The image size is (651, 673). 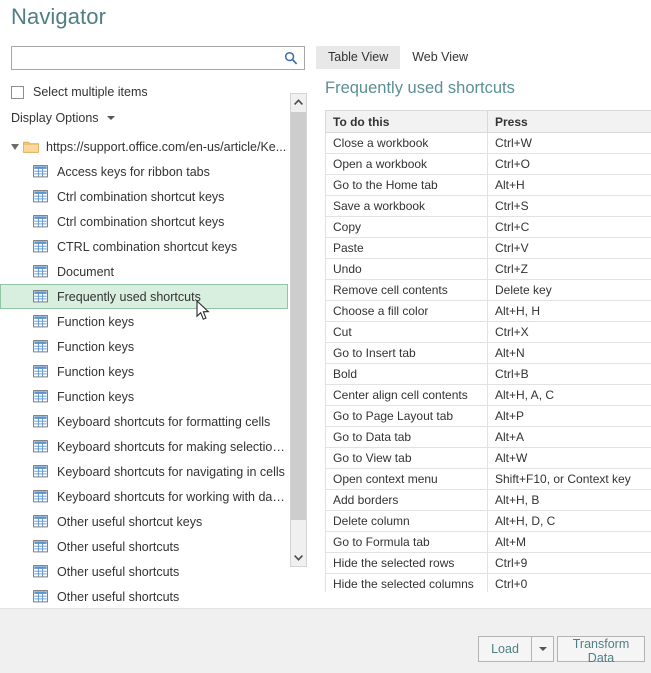 I want to click on table-header-row: To do this Press, so click(x=488, y=121).